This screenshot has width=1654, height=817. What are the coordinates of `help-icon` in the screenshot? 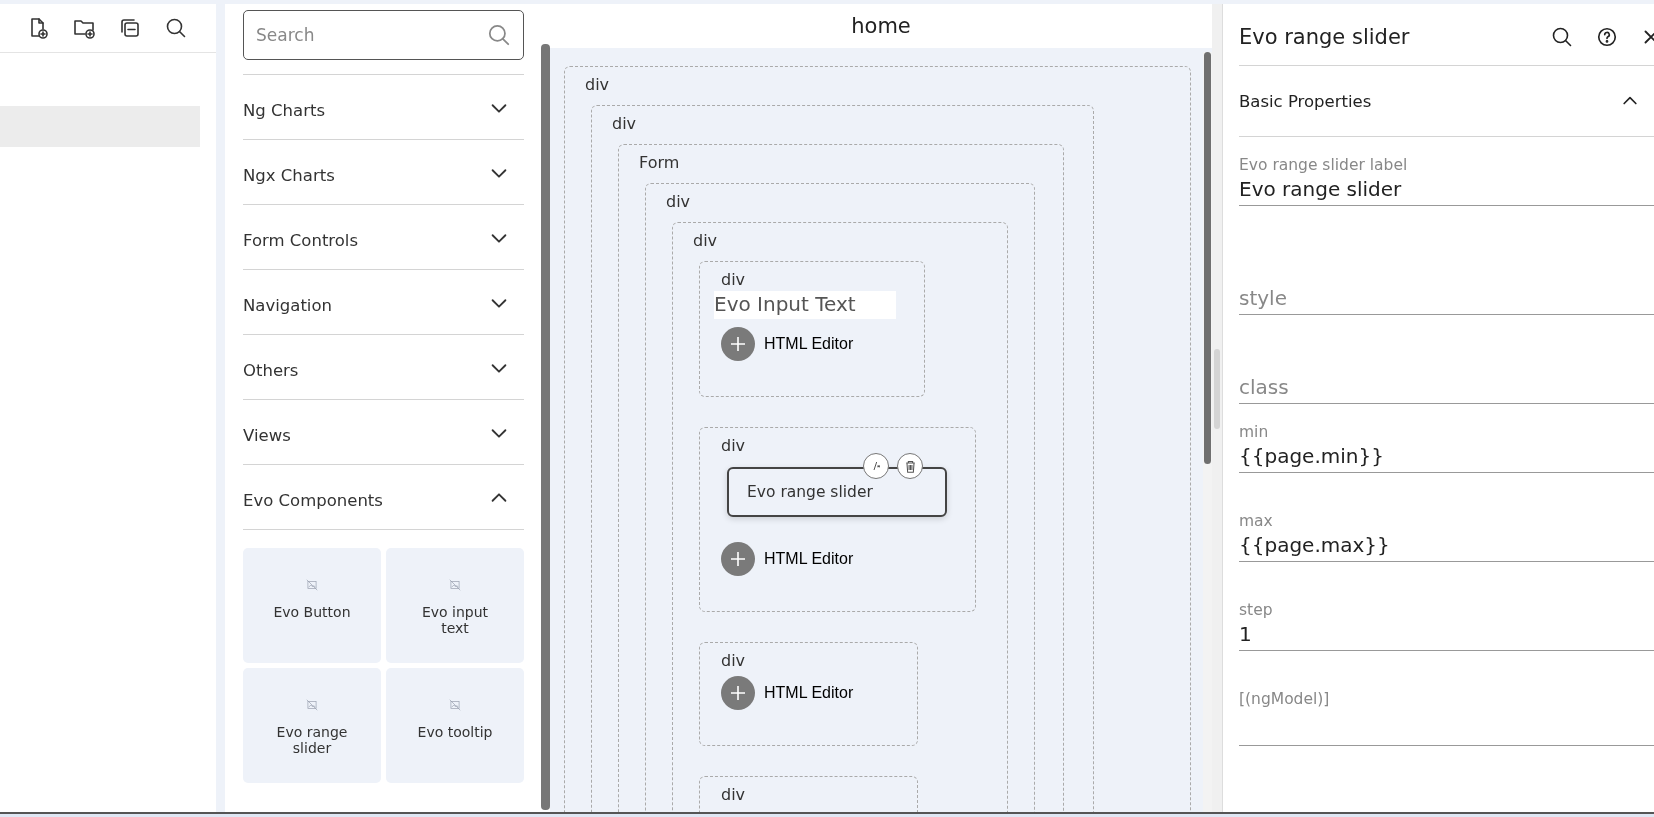 It's located at (1607, 36).